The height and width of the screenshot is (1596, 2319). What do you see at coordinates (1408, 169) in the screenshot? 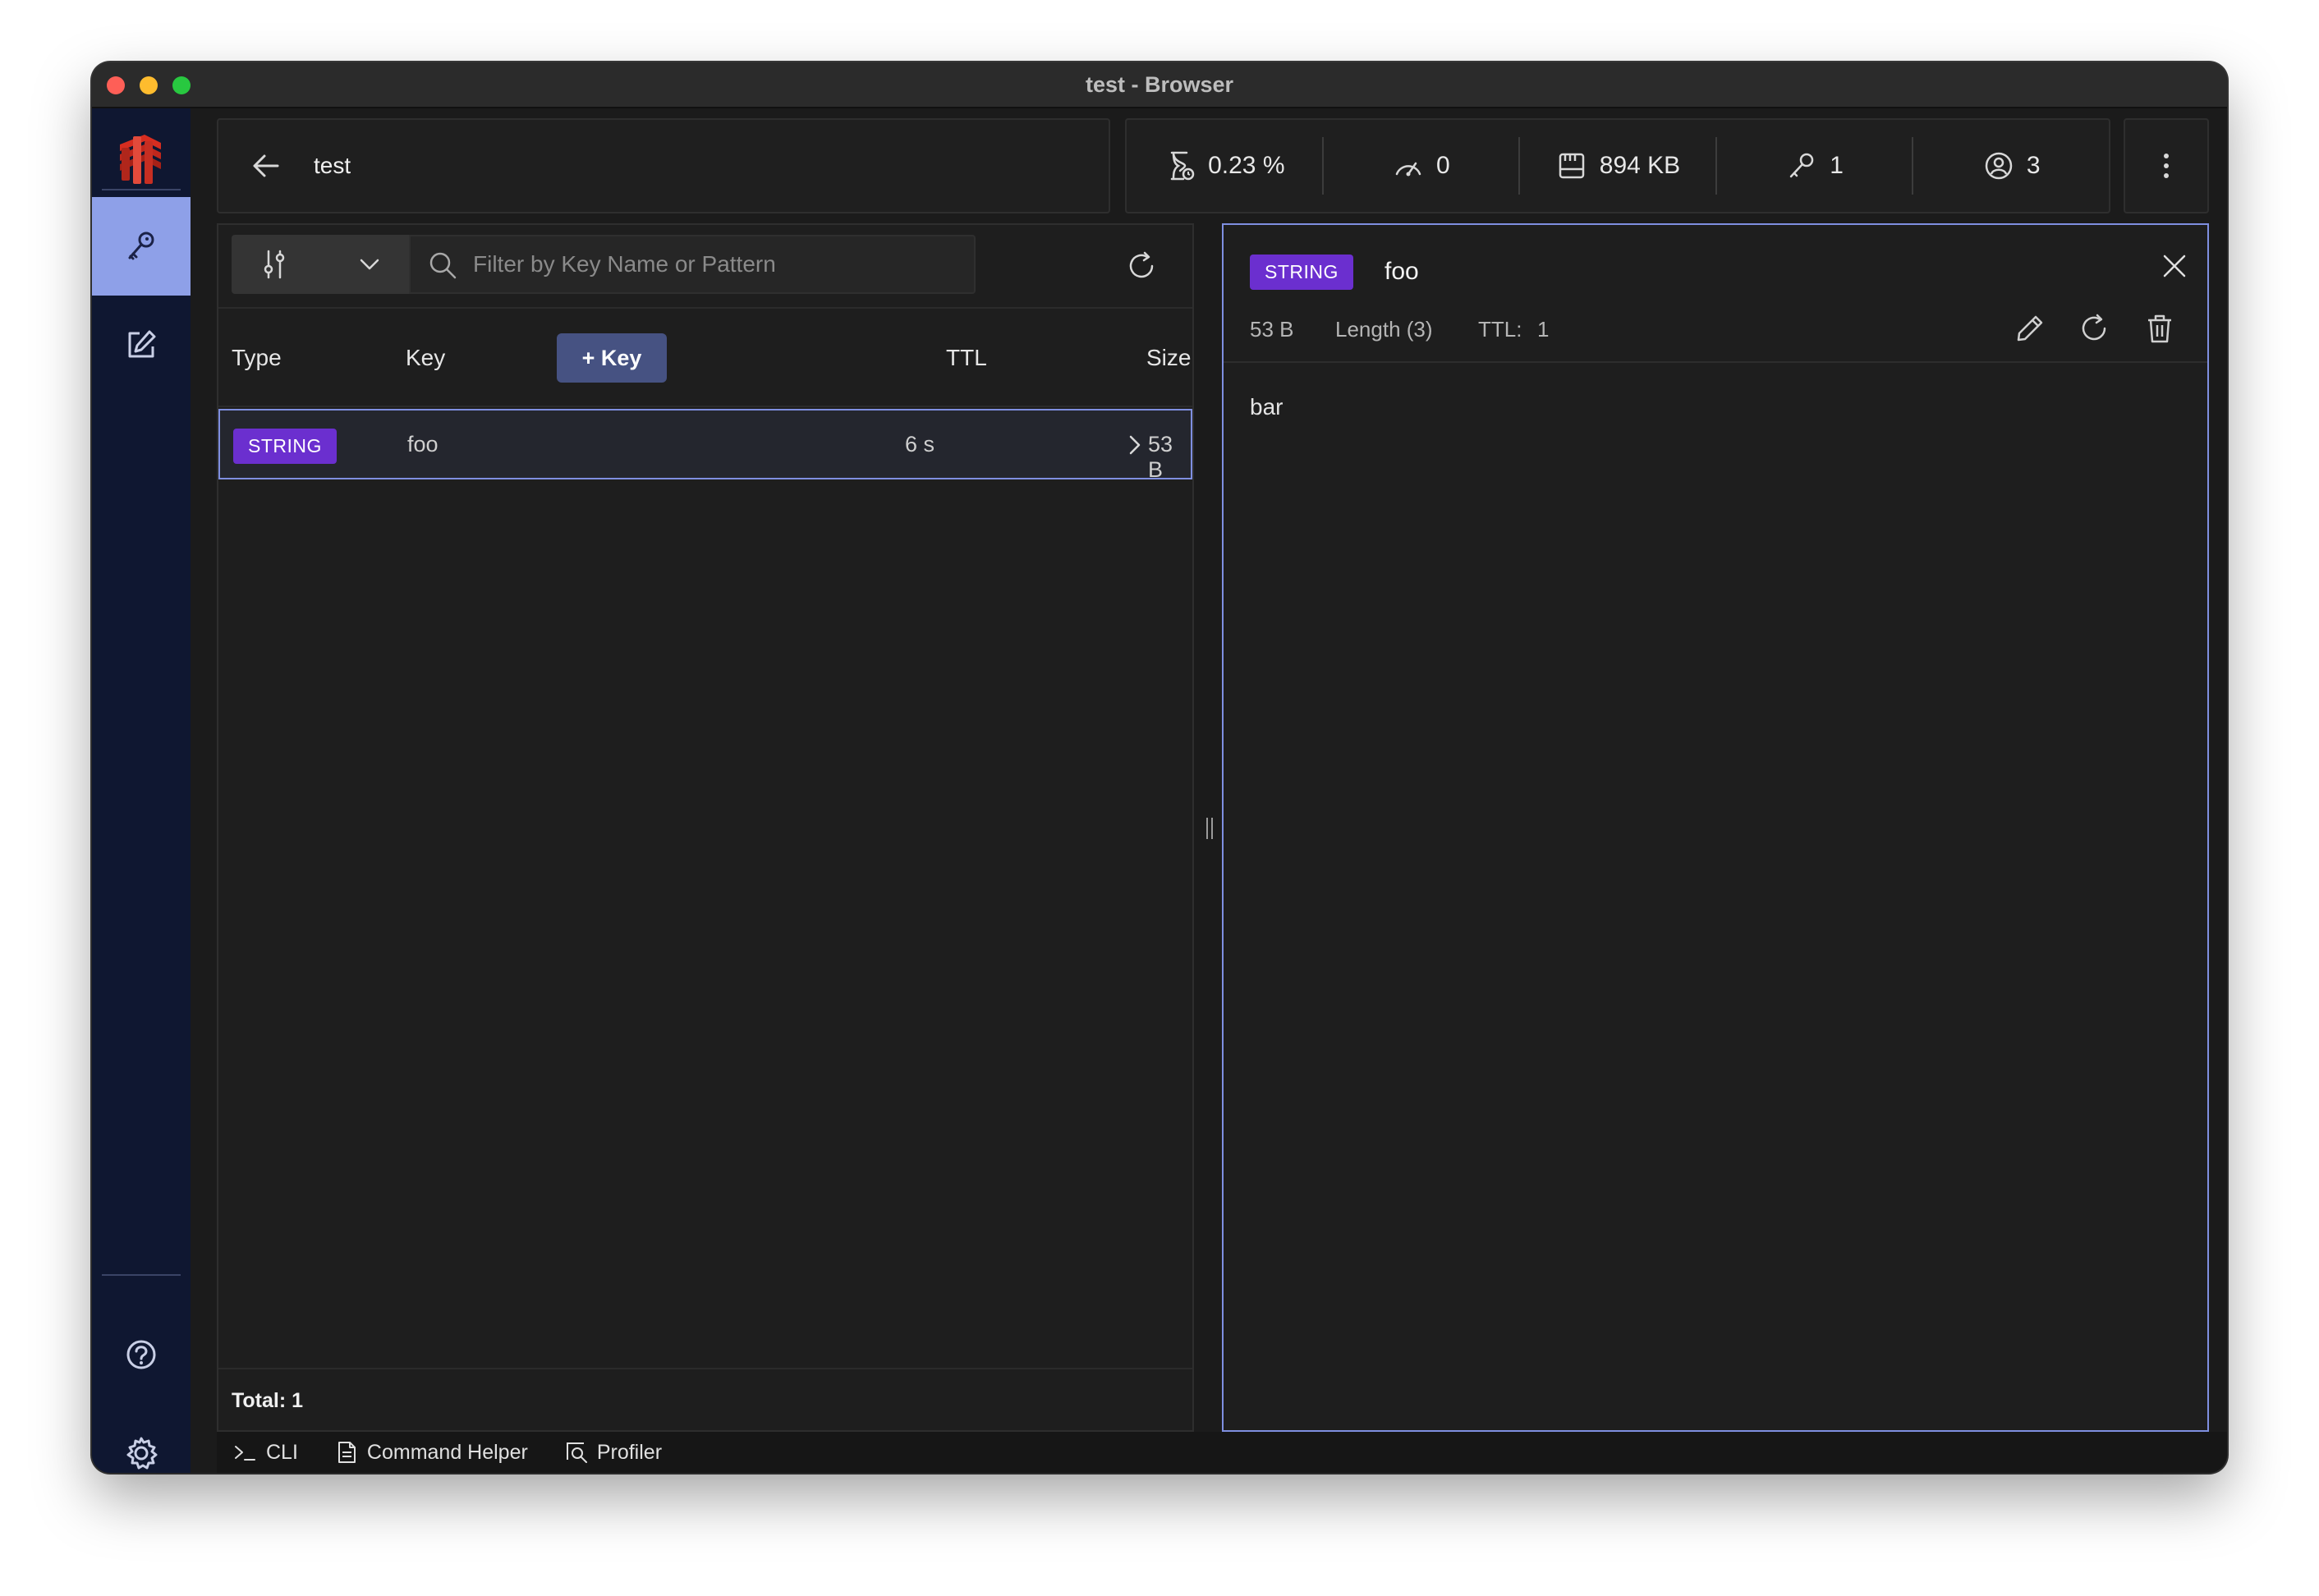
I see `speedometer-icon` at bounding box center [1408, 169].